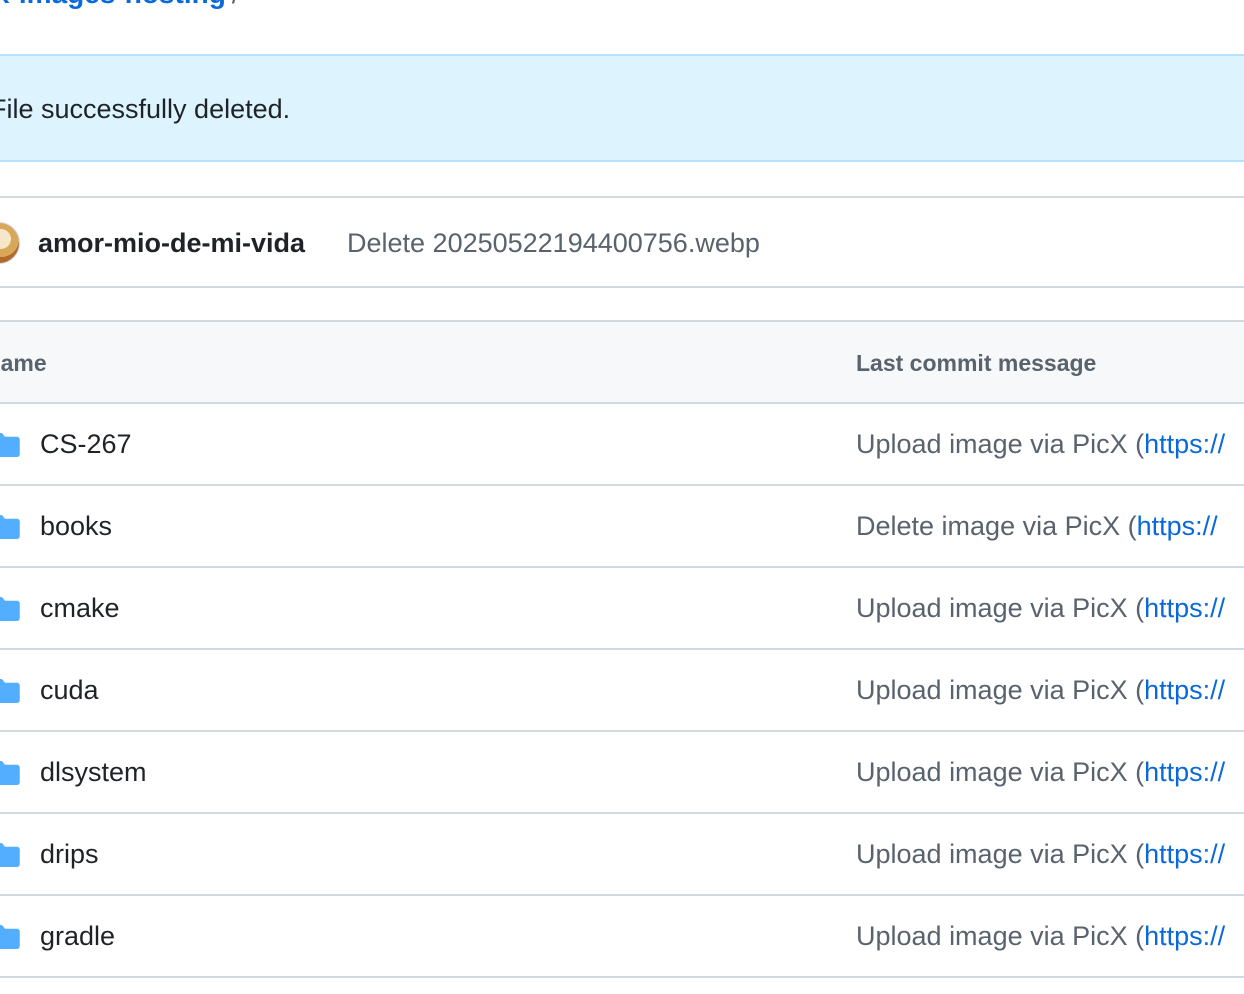 The height and width of the screenshot is (994, 1244). Describe the element at coordinates (622, 609) in the screenshot. I see `table-row: cmake Upload image via PicX (https://` at that location.